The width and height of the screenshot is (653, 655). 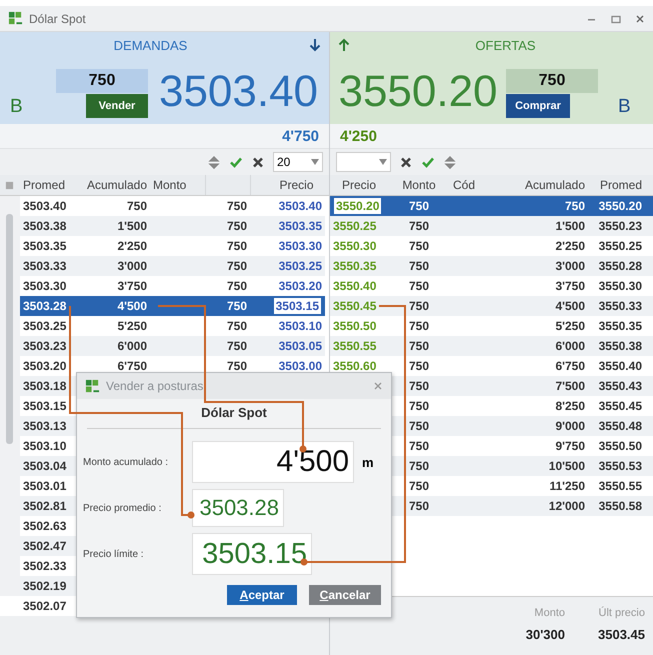 What do you see at coordinates (620, 206) in the screenshot?
I see `table-cell-text: 3550.20` at bounding box center [620, 206].